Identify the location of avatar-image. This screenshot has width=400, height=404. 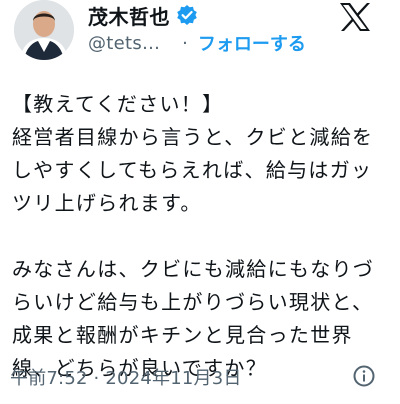
(44, 30).